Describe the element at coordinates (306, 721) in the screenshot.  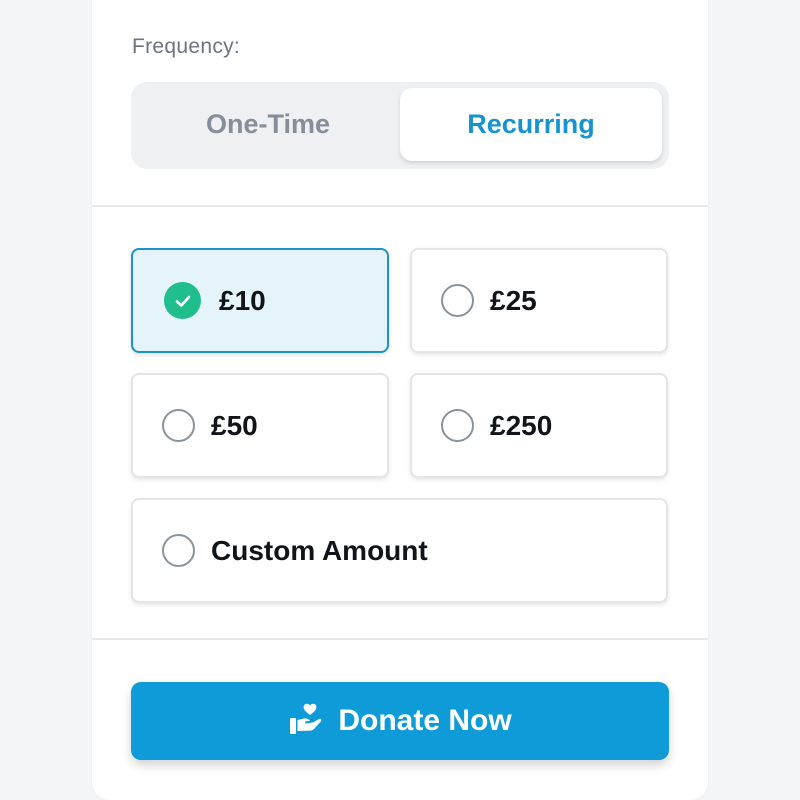
I see `hand-heart-icon` at that location.